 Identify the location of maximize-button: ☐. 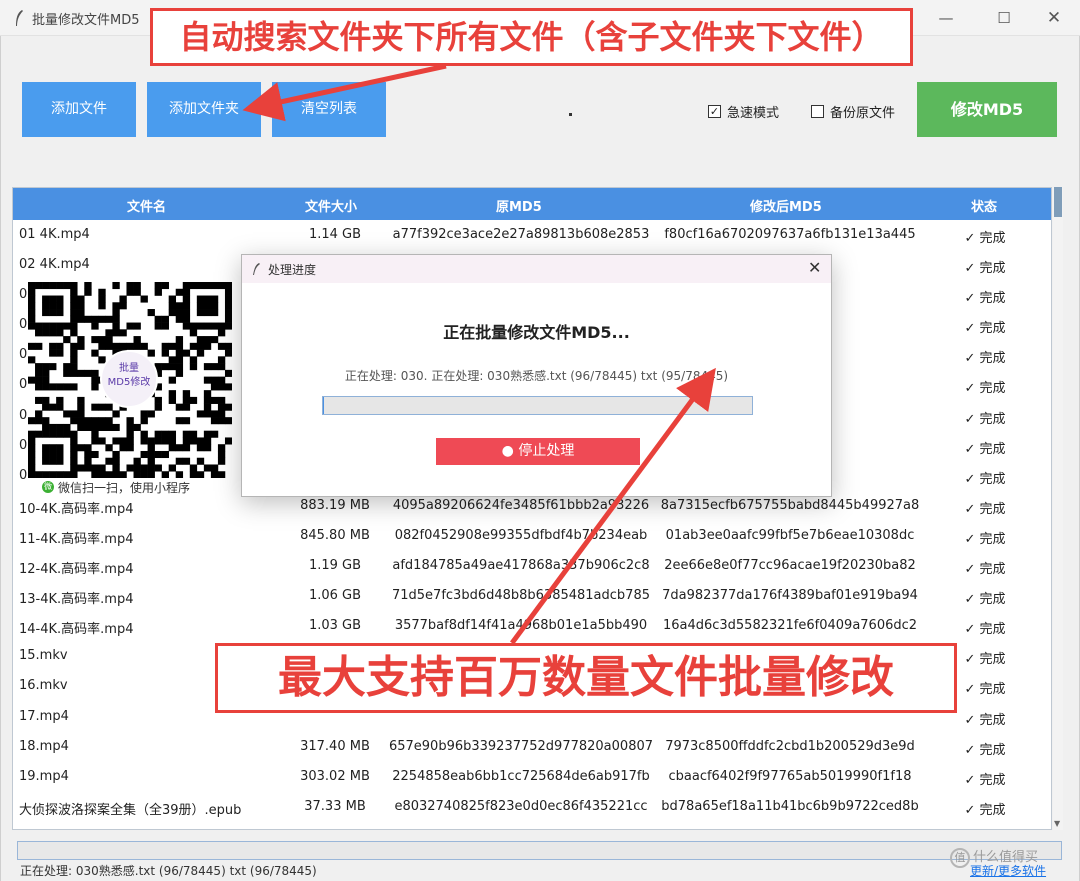
(1004, 18).